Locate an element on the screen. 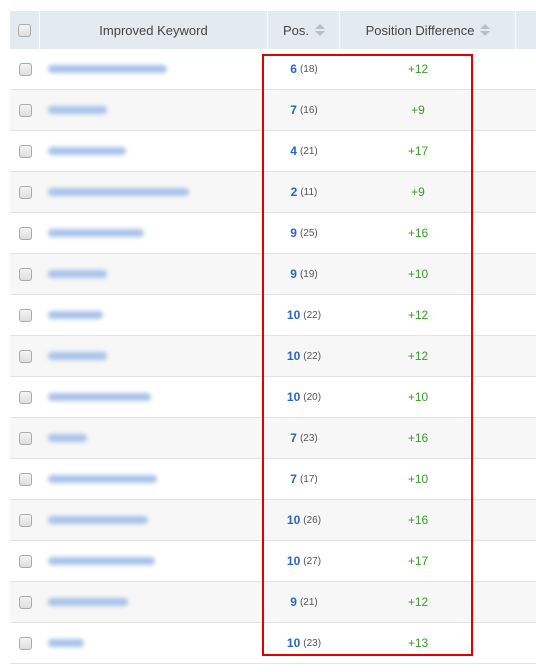  previous-position: (23) is located at coordinates (308, 438).